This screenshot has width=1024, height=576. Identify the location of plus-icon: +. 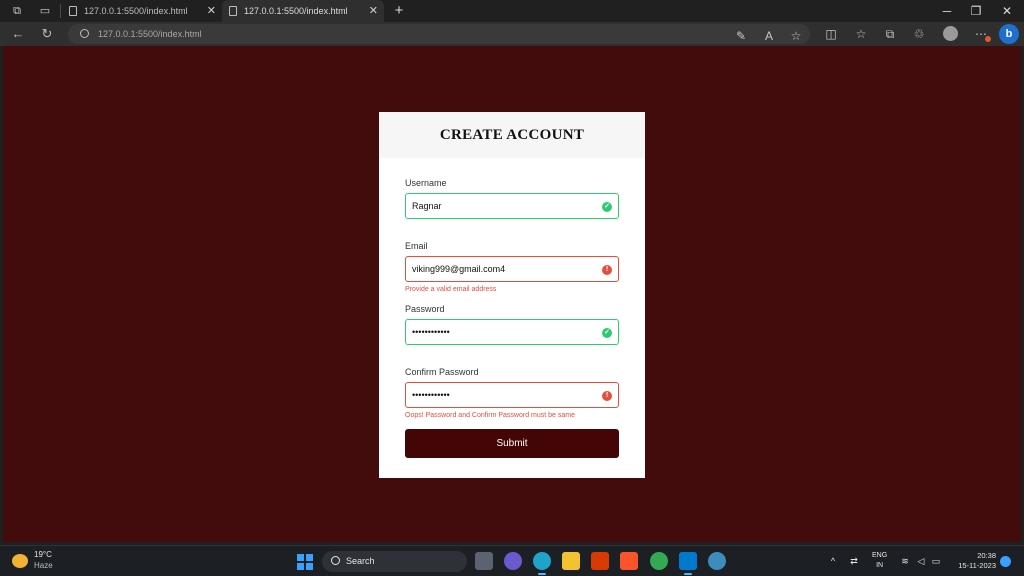
(399, 11).